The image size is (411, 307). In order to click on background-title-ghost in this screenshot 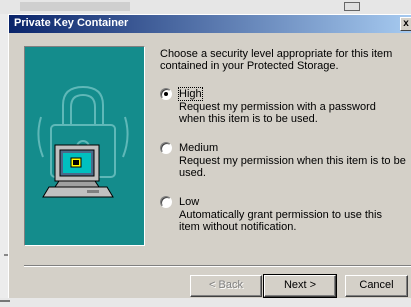, I will do `click(75, 6)`.